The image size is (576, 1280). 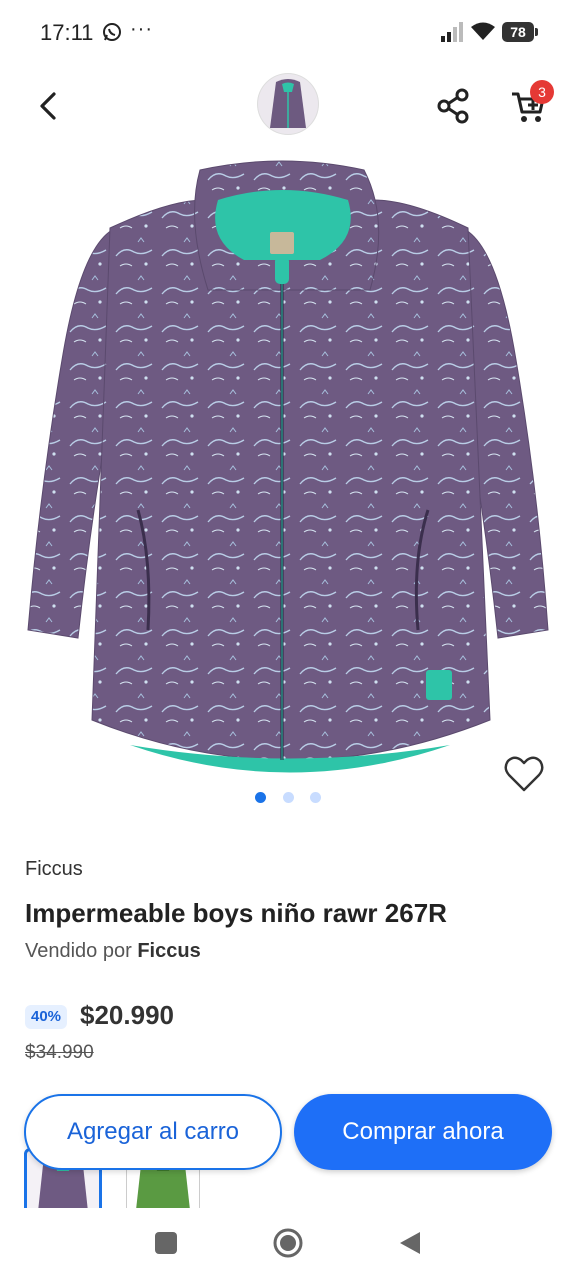 I want to click on home-button, so click(x=288, y=1243).